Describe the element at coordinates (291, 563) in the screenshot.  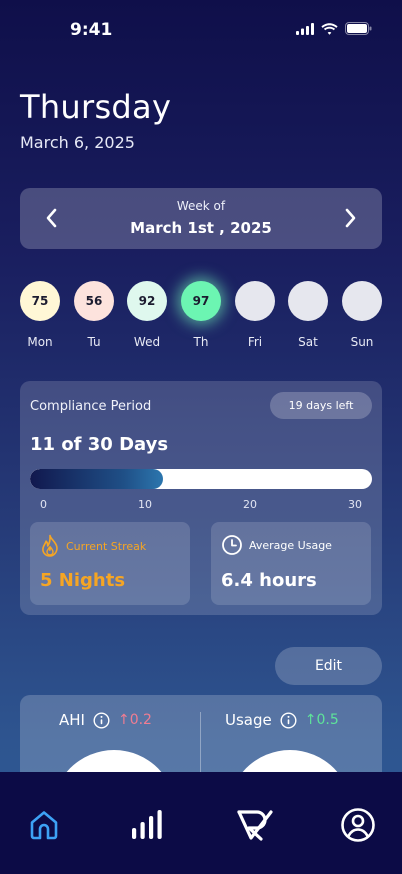
I see `average-usage-box: Average Usage 6.4 hours` at that location.